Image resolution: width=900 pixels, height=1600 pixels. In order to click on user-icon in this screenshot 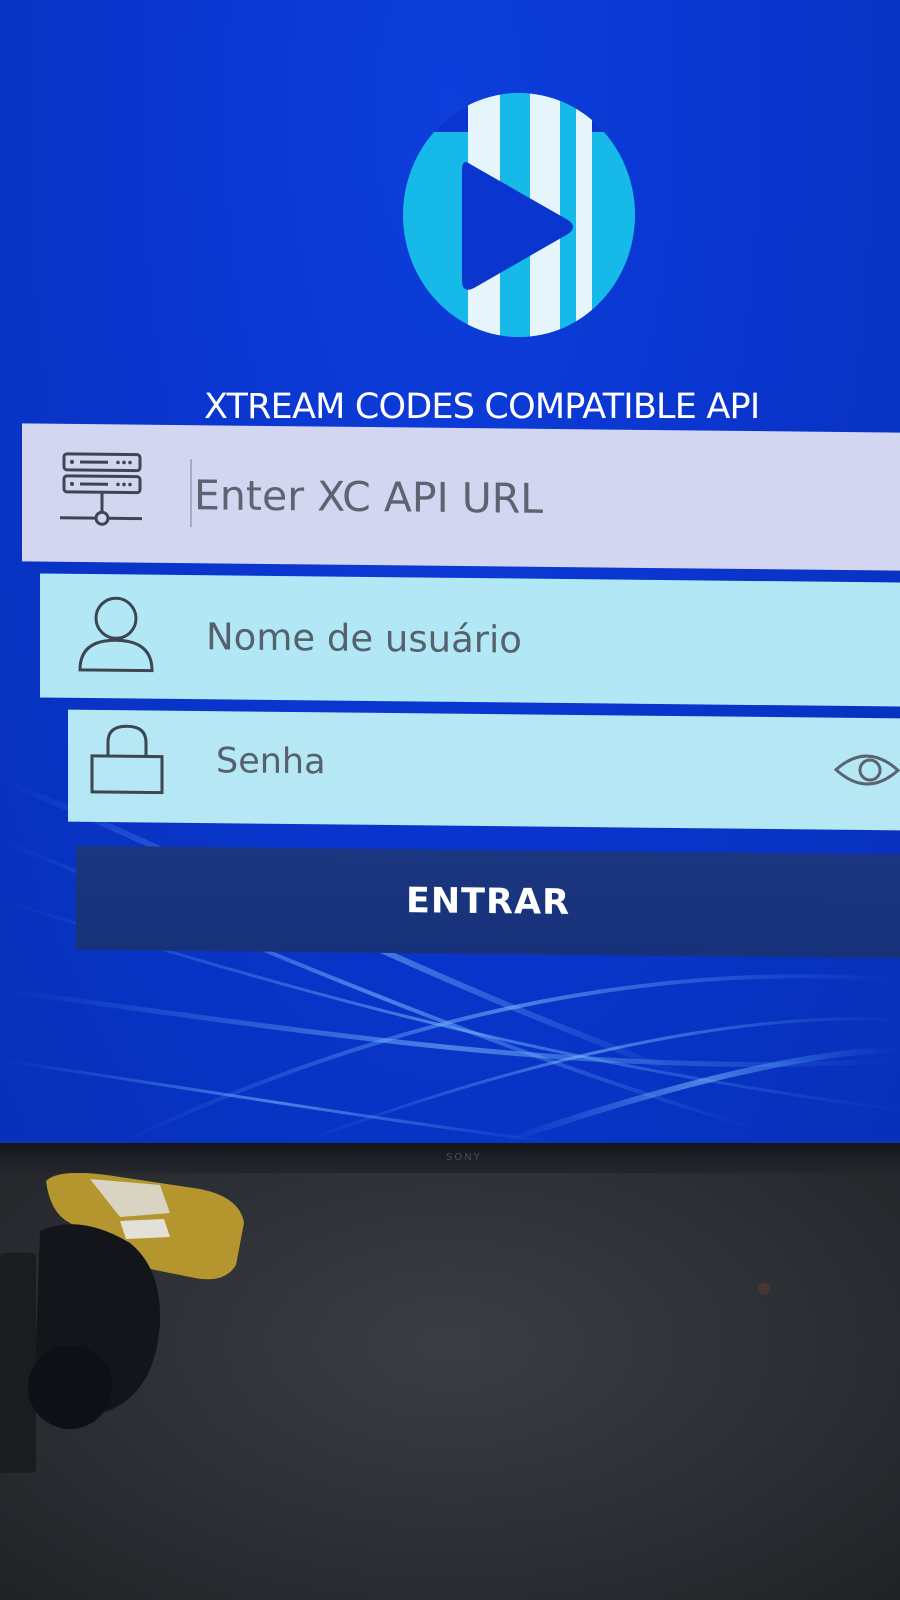, I will do `click(116, 634)`.